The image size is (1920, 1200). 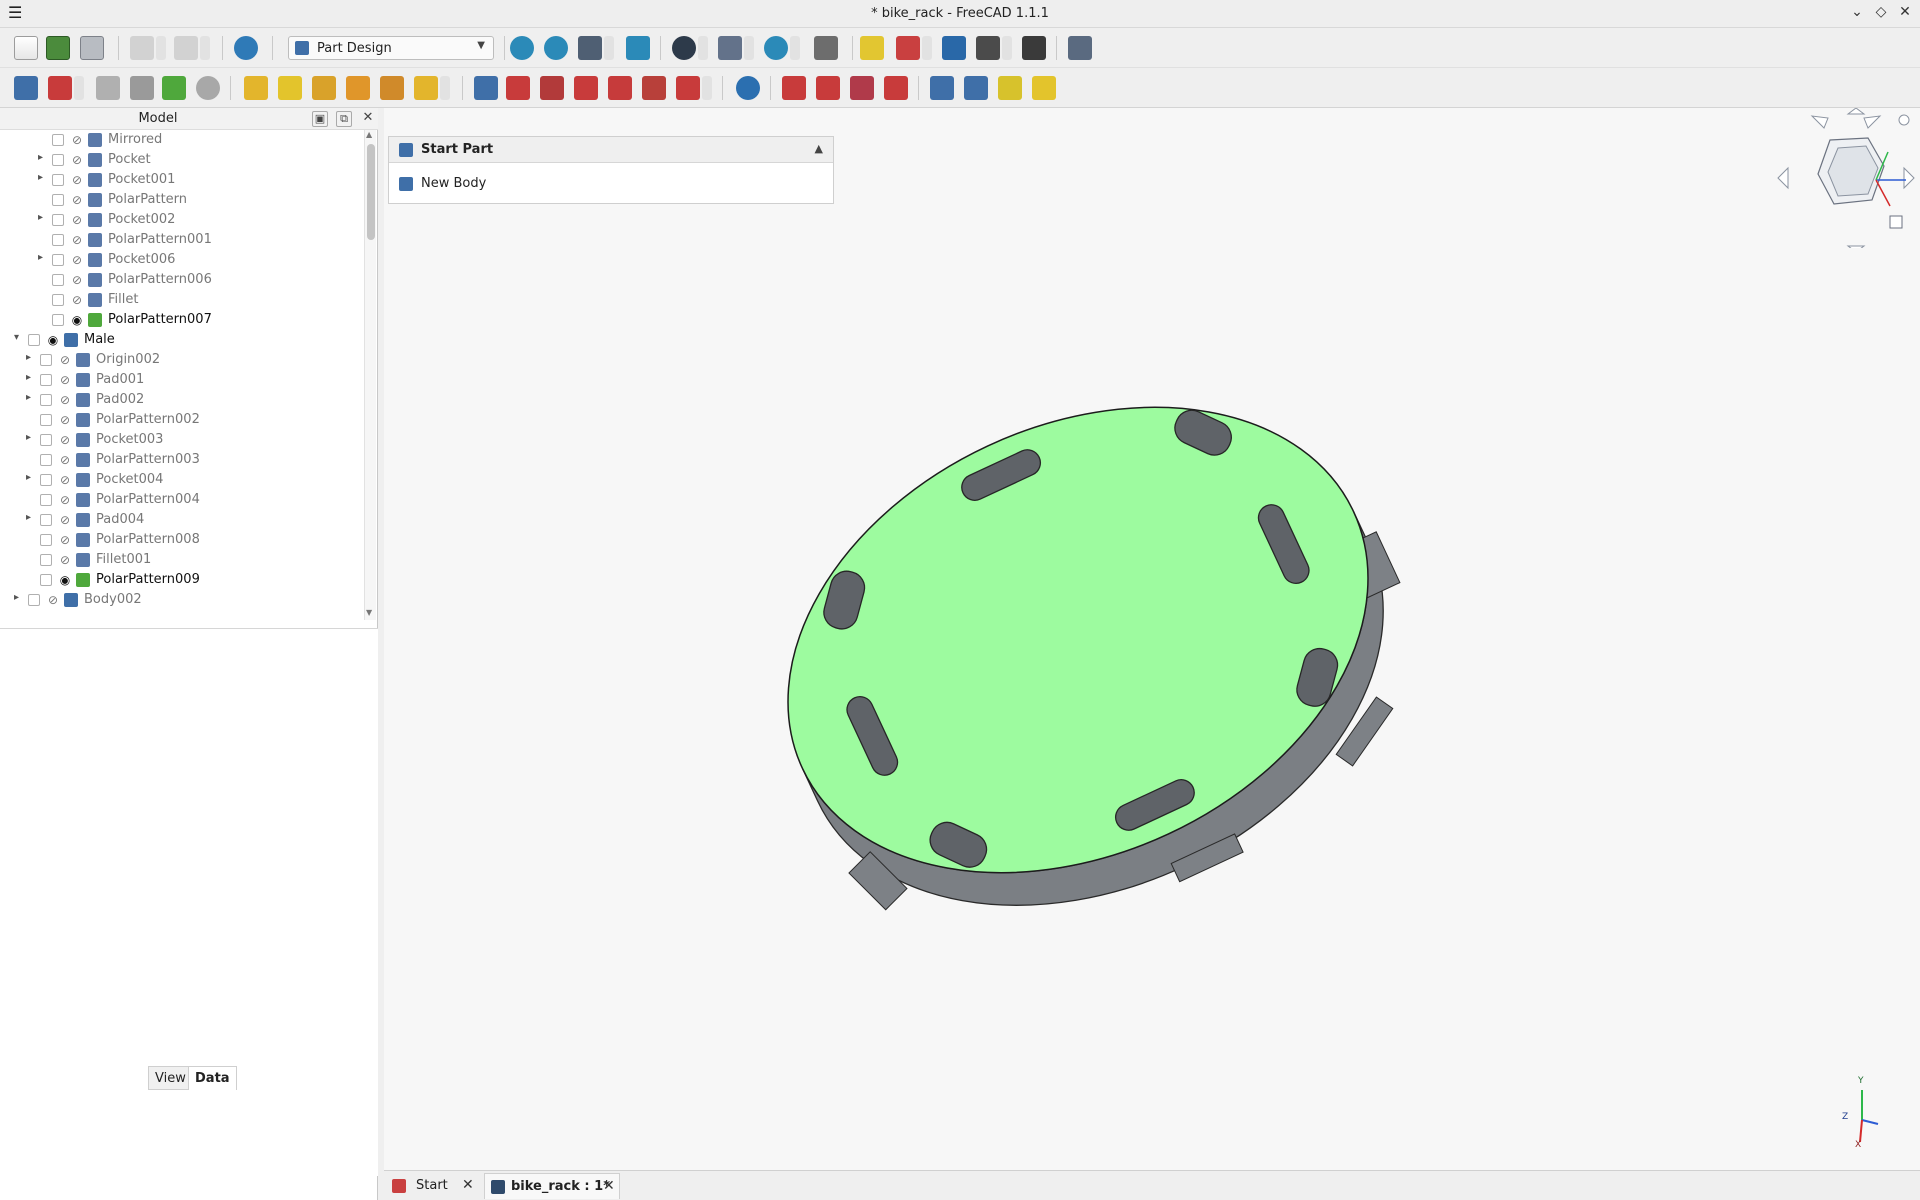 I want to click on tree-item: ⊘ PolarPattern003, so click(x=182, y=460).